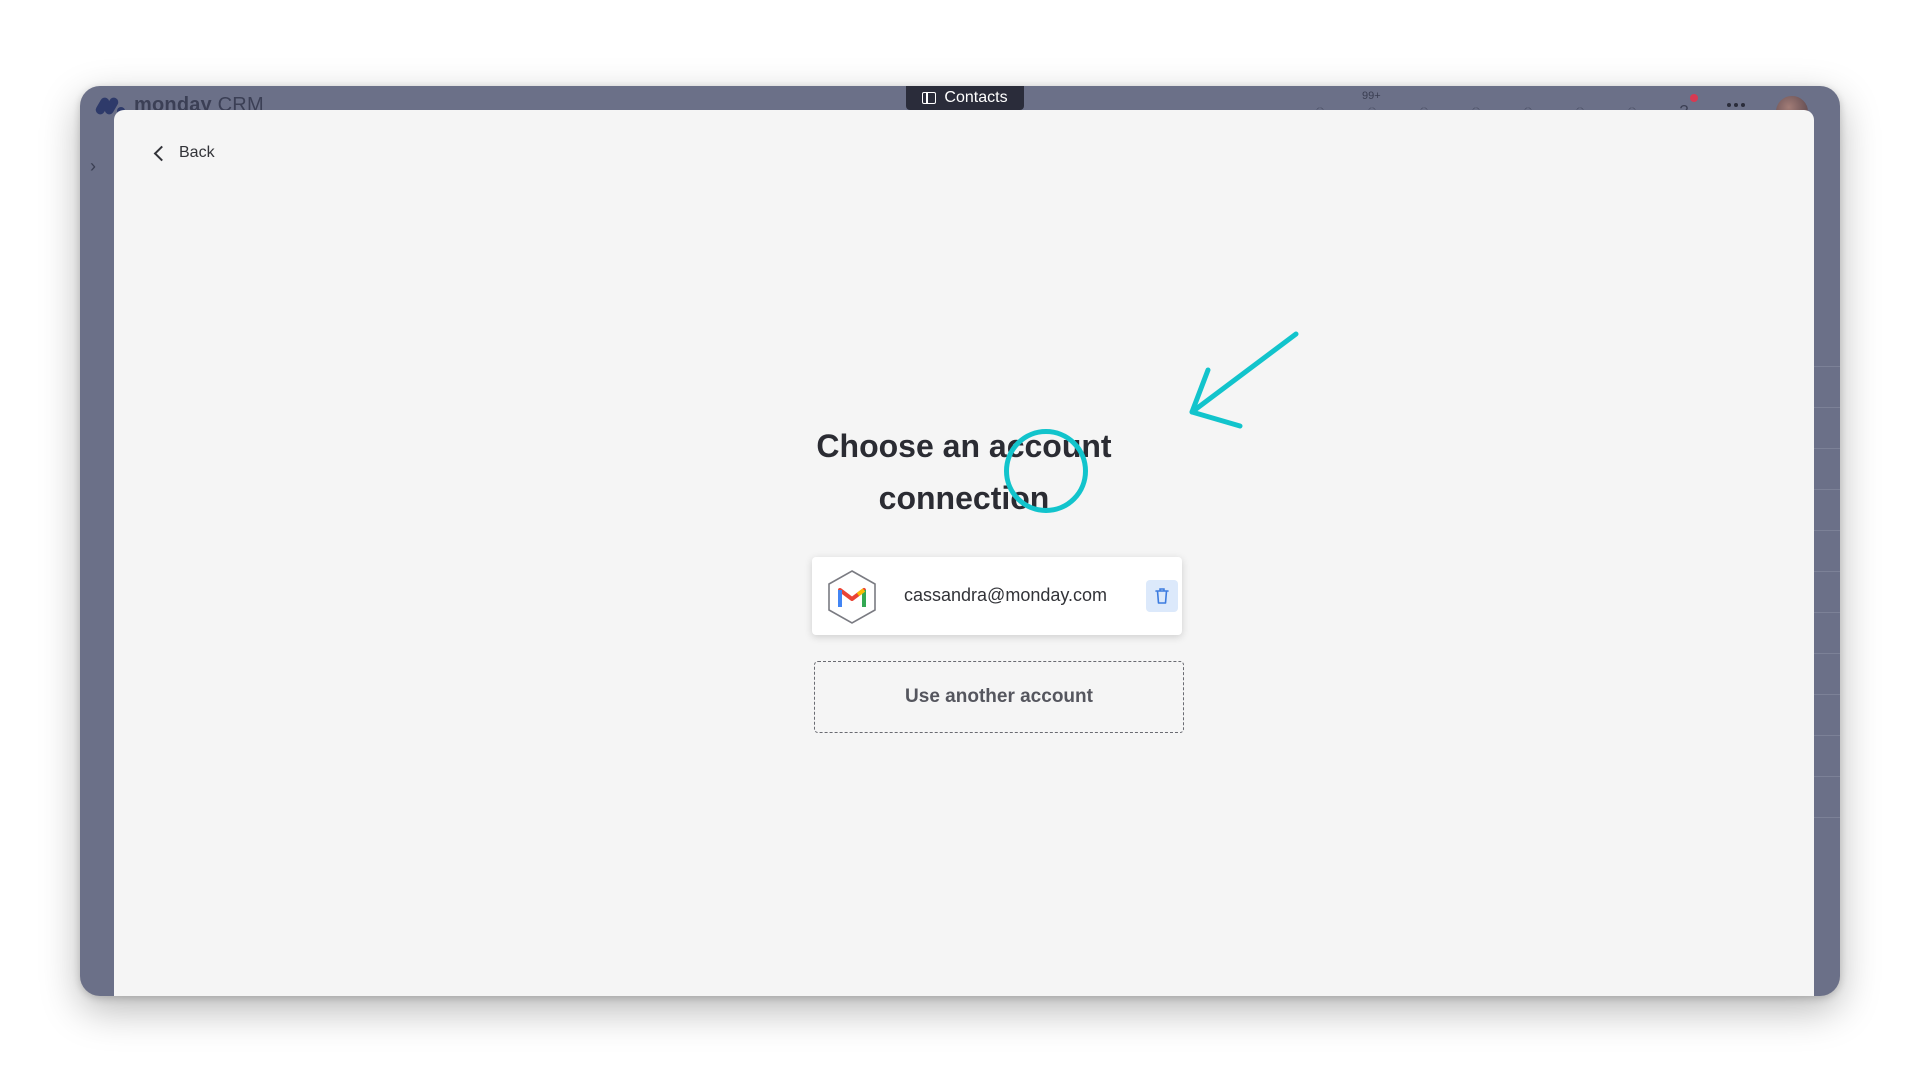 This screenshot has width=1920, height=1080. I want to click on gmail-icon, so click(852, 597).